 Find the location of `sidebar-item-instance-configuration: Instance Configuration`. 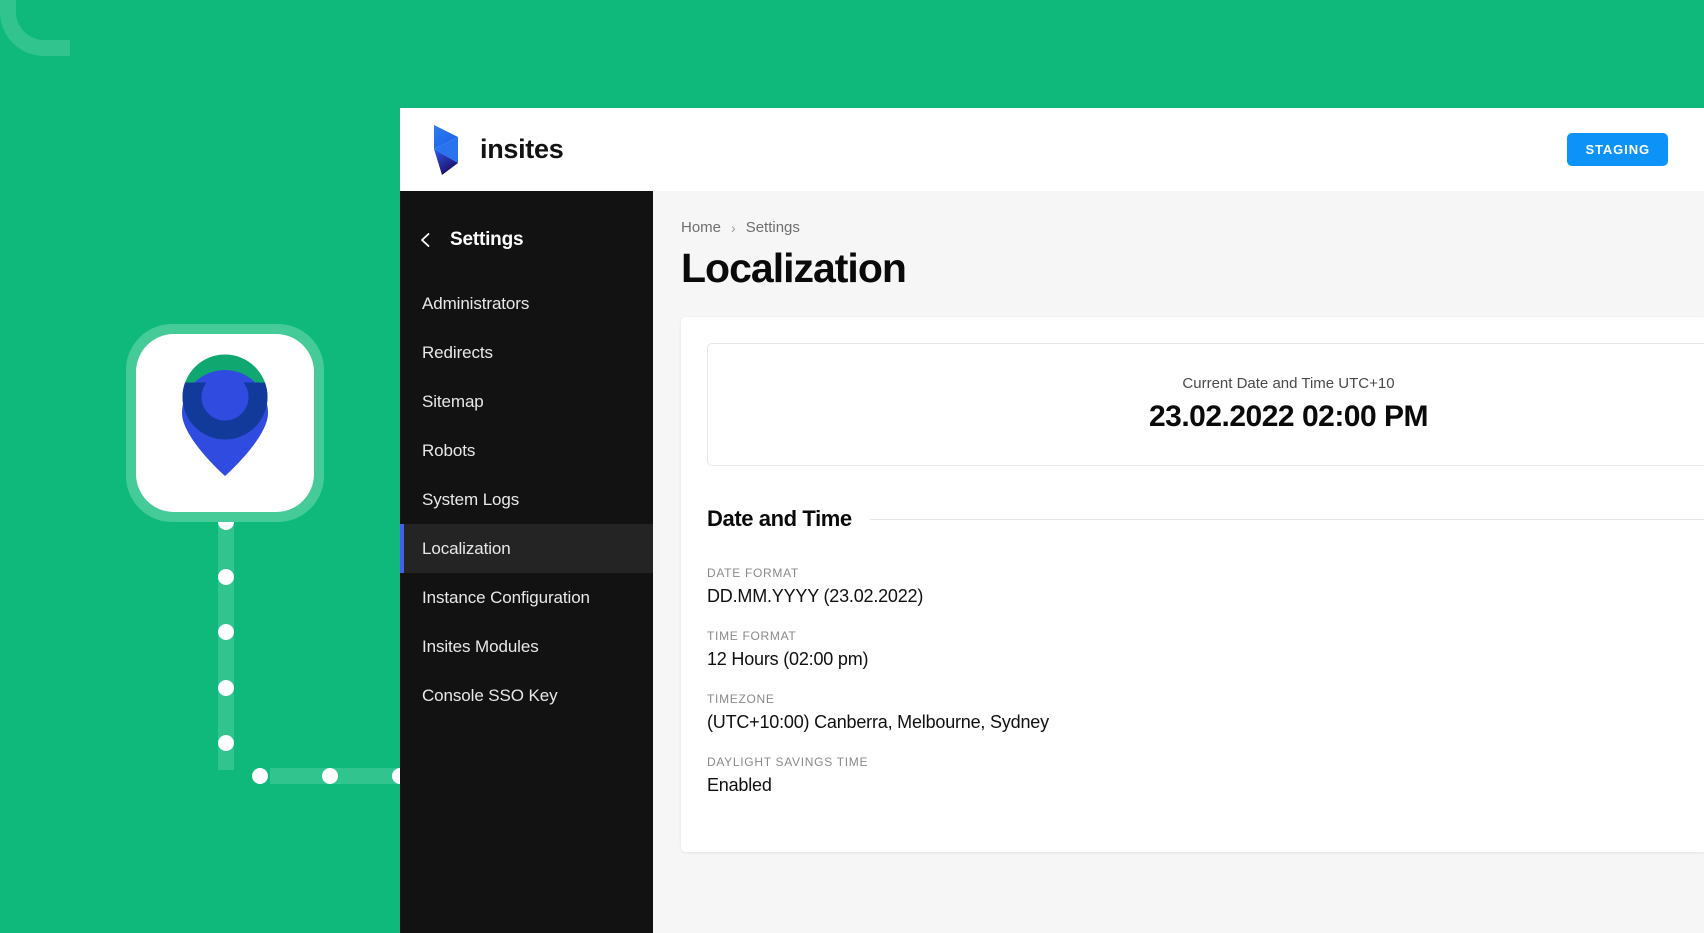

sidebar-item-instance-configuration: Instance Configuration is located at coordinates (526, 597).